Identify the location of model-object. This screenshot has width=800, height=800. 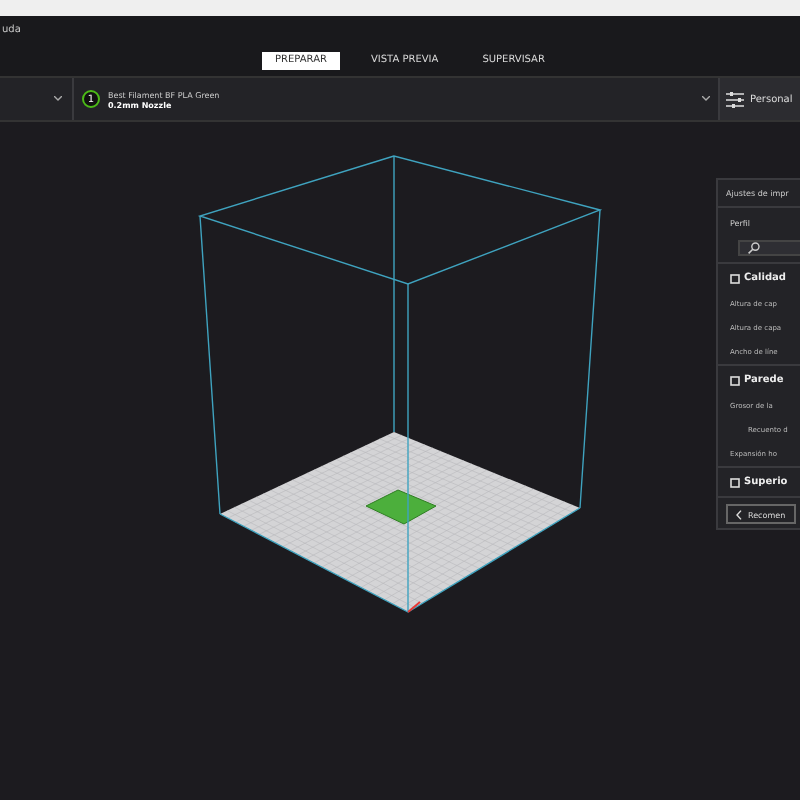
(401, 507).